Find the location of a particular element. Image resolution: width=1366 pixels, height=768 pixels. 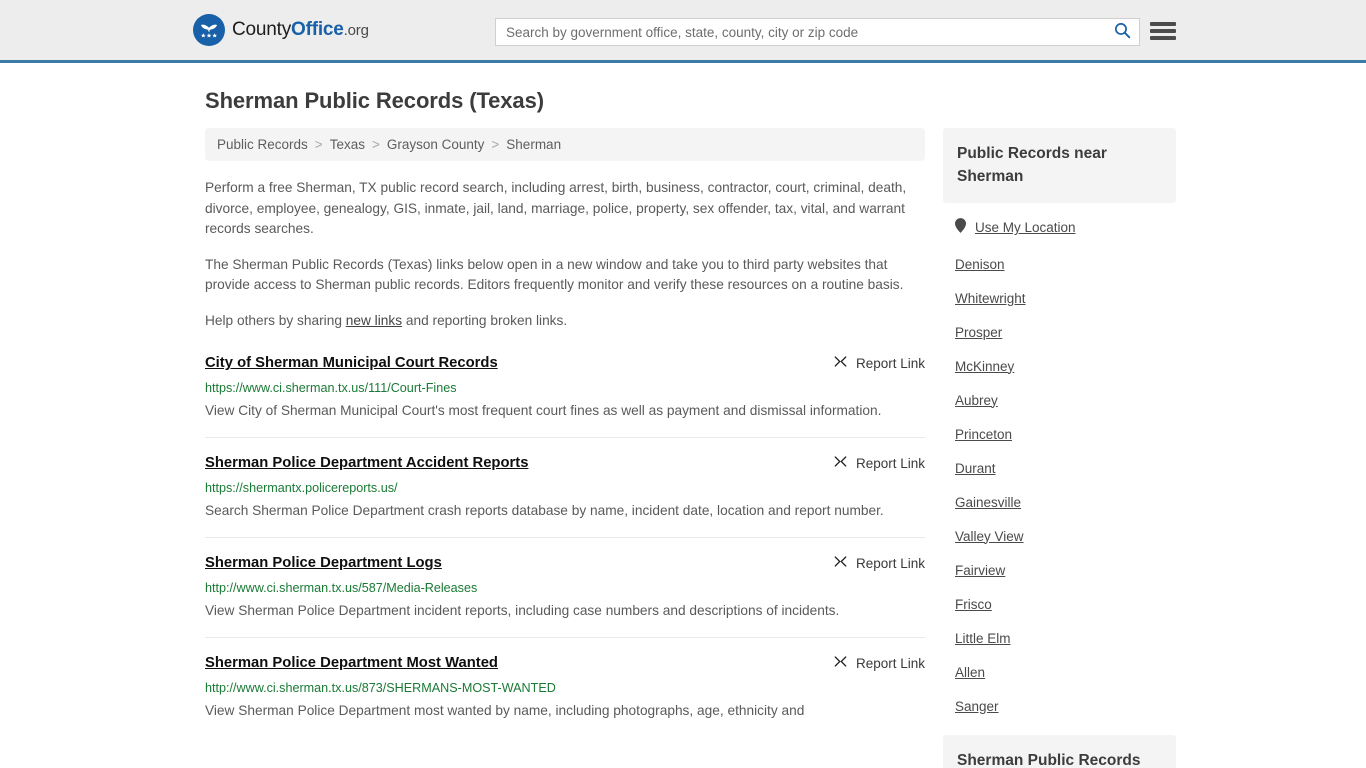

logo-text: CountyOffice.org is located at coordinates (300, 30).